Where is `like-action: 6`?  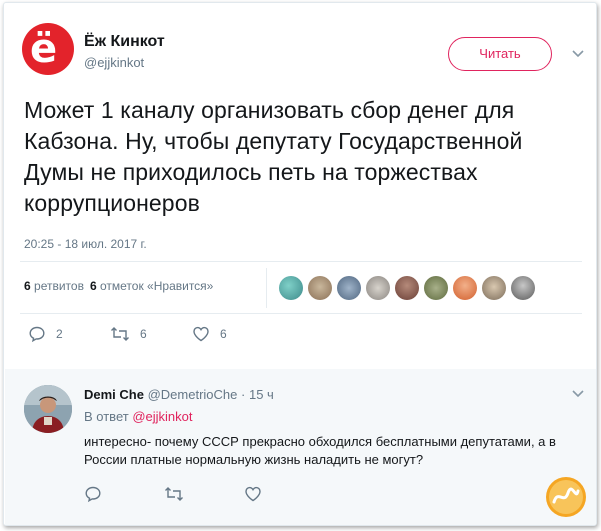
like-action: 6 is located at coordinates (209, 334).